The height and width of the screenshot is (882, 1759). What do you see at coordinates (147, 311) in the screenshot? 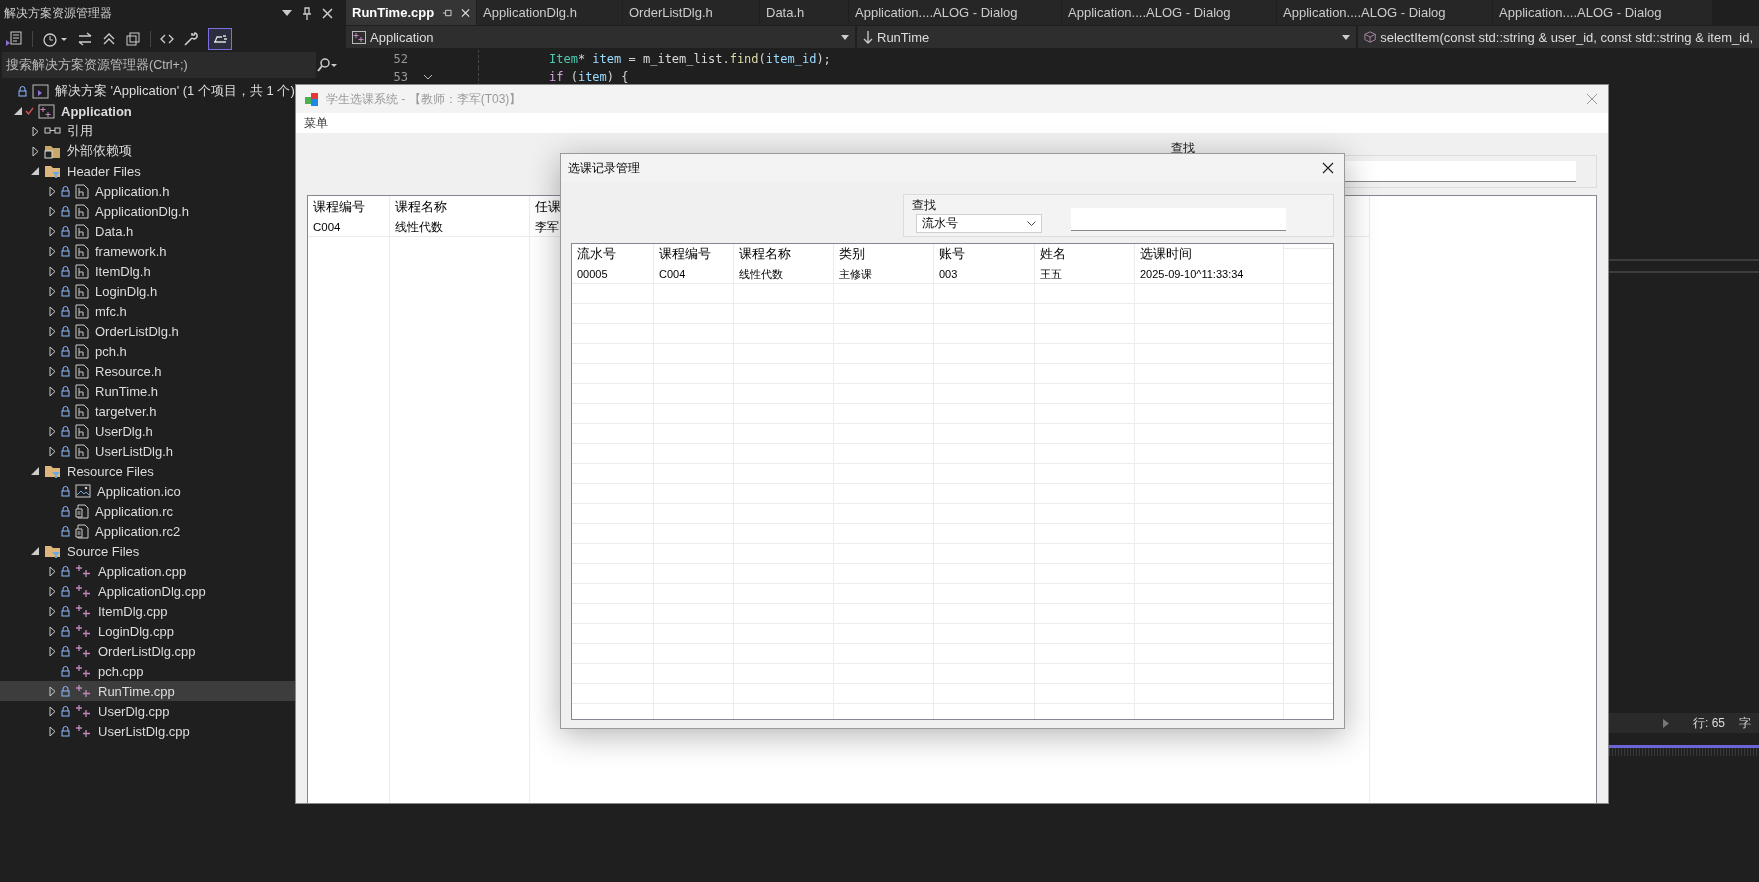
I see `tree-item: mfc.h` at bounding box center [147, 311].